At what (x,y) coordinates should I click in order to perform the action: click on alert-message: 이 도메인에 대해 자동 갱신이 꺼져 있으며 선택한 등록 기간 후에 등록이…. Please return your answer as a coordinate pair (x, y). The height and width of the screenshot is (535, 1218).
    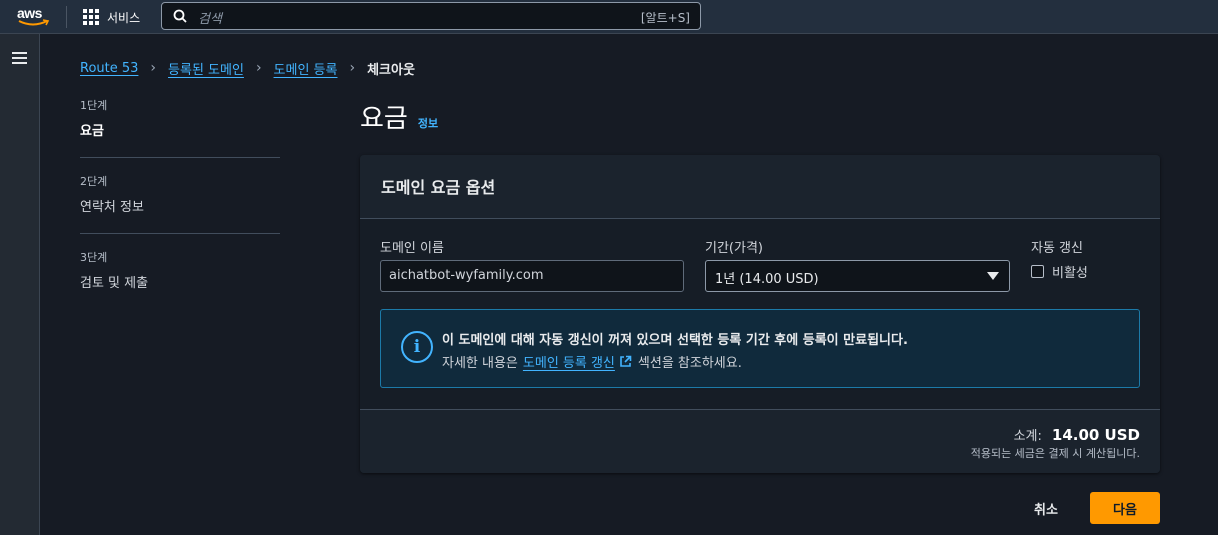
    Looking at the image, I should click on (675, 340).